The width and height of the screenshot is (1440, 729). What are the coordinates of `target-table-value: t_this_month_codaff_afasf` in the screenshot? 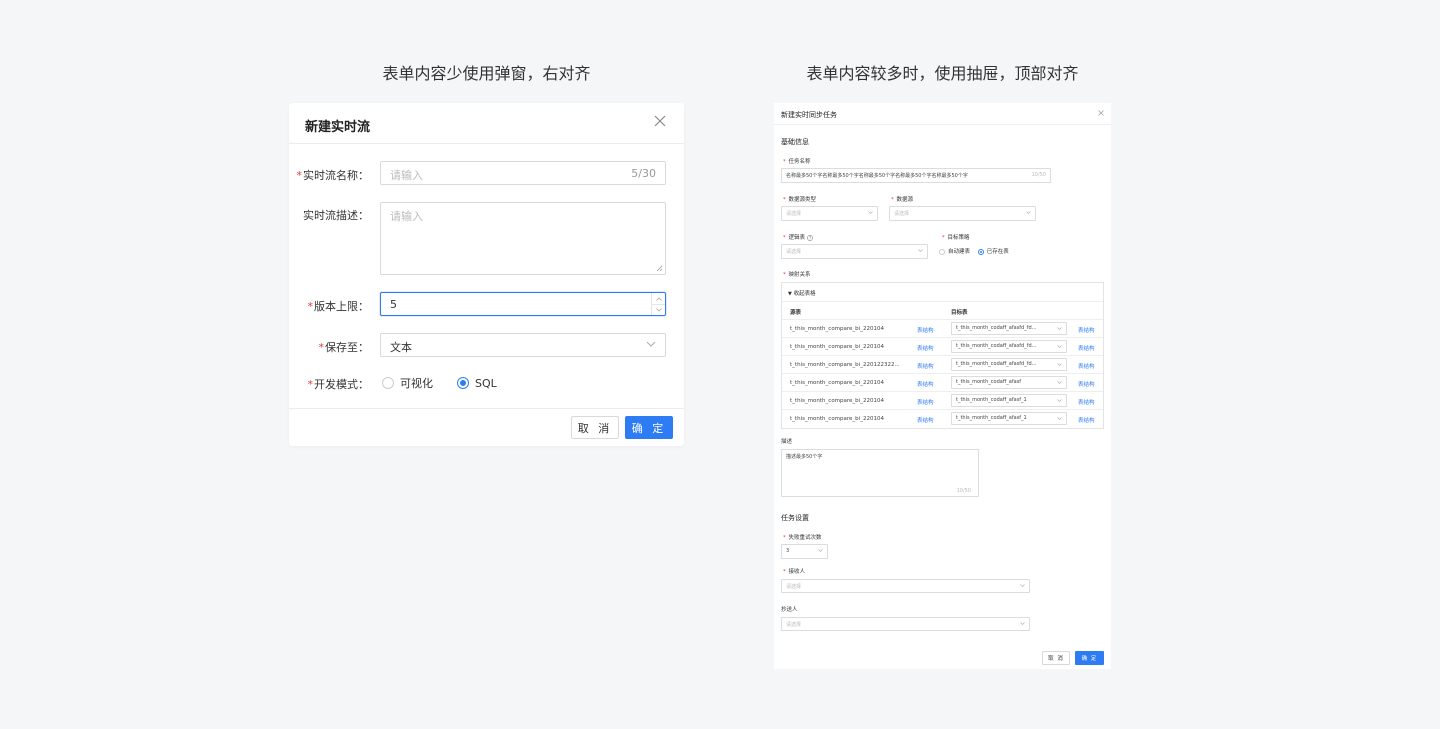 It's located at (989, 382).